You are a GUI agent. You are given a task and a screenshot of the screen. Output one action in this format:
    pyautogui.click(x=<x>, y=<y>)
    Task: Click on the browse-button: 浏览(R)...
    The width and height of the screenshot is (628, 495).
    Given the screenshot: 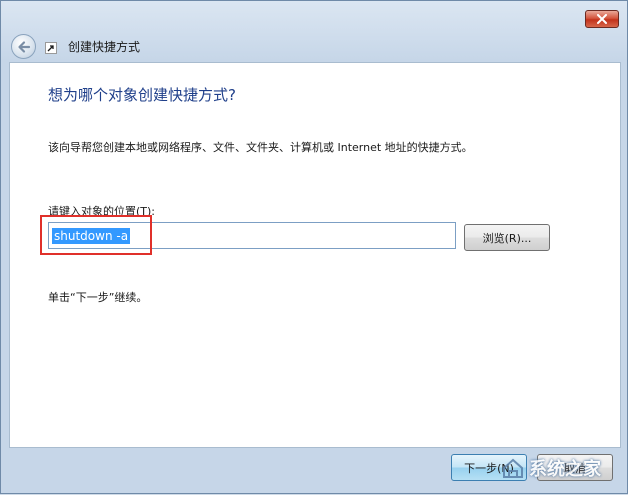 What is the action you would take?
    pyautogui.click(x=507, y=237)
    